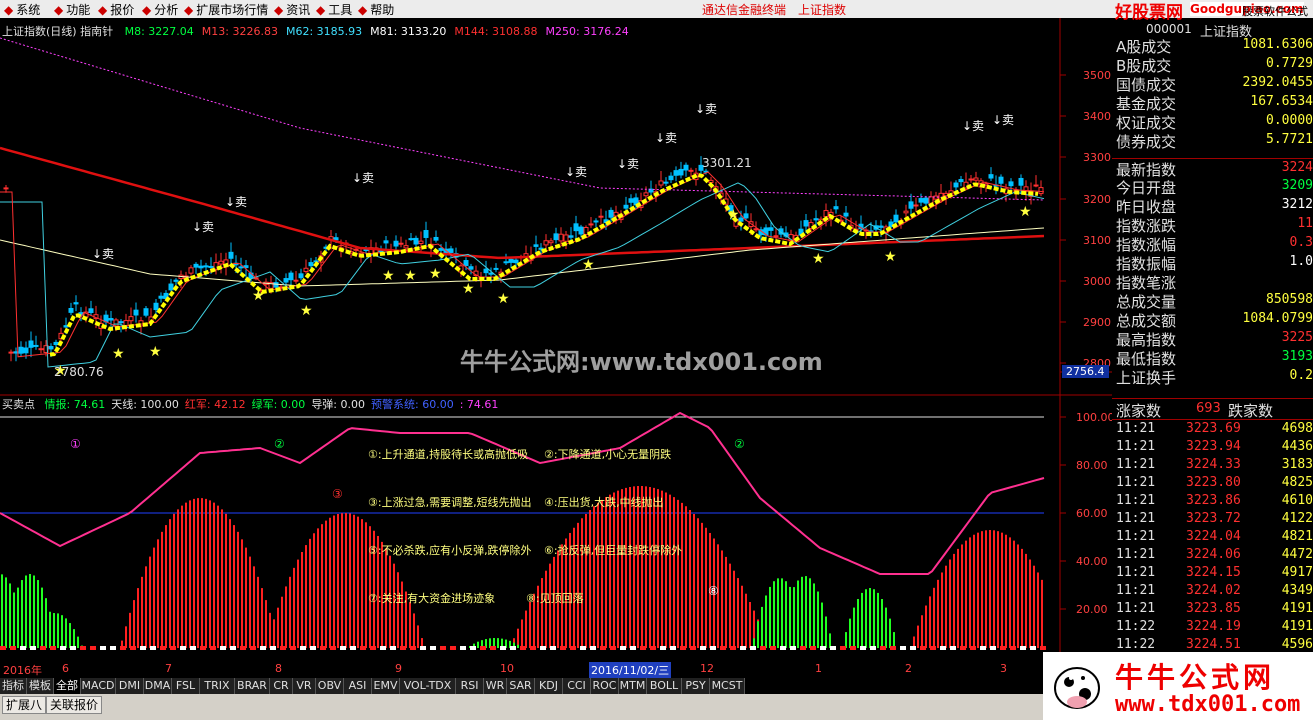 This screenshot has width=1313, height=720. Describe the element at coordinates (1213, 518) in the screenshot. I see `tick-price: 3223.72` at that location.